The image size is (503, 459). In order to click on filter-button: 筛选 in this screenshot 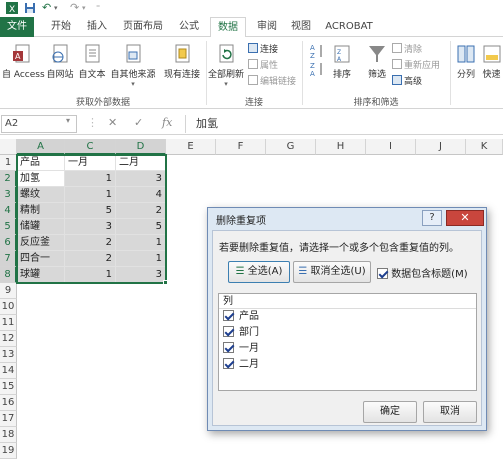, I will do `click(377, 61)`.